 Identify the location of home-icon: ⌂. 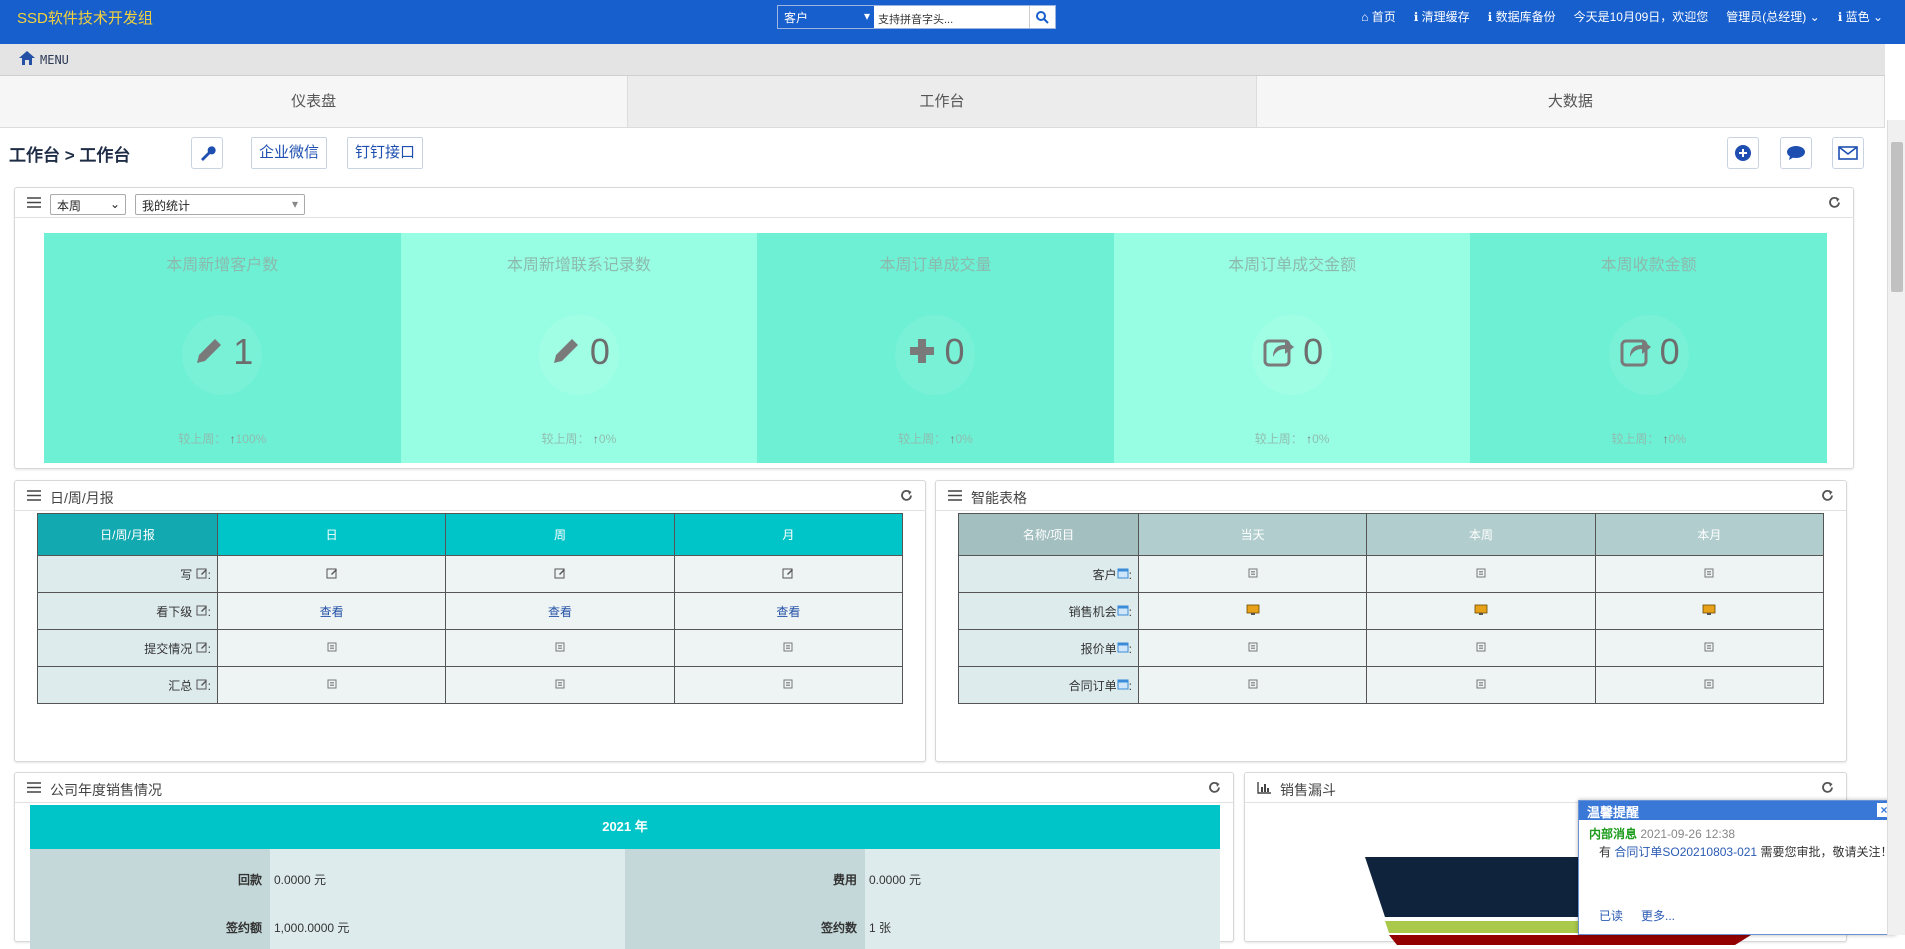
(1366, 17).